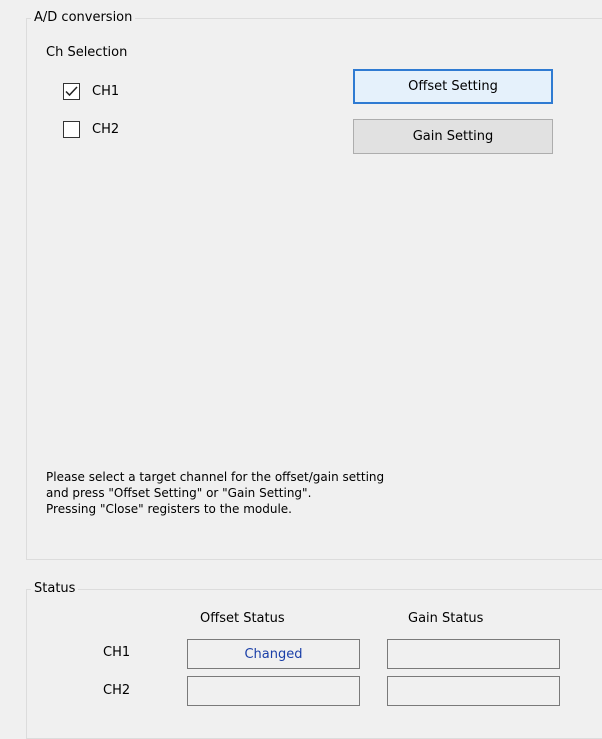  I want to click on ch2-checkbox, so click(71, 129).